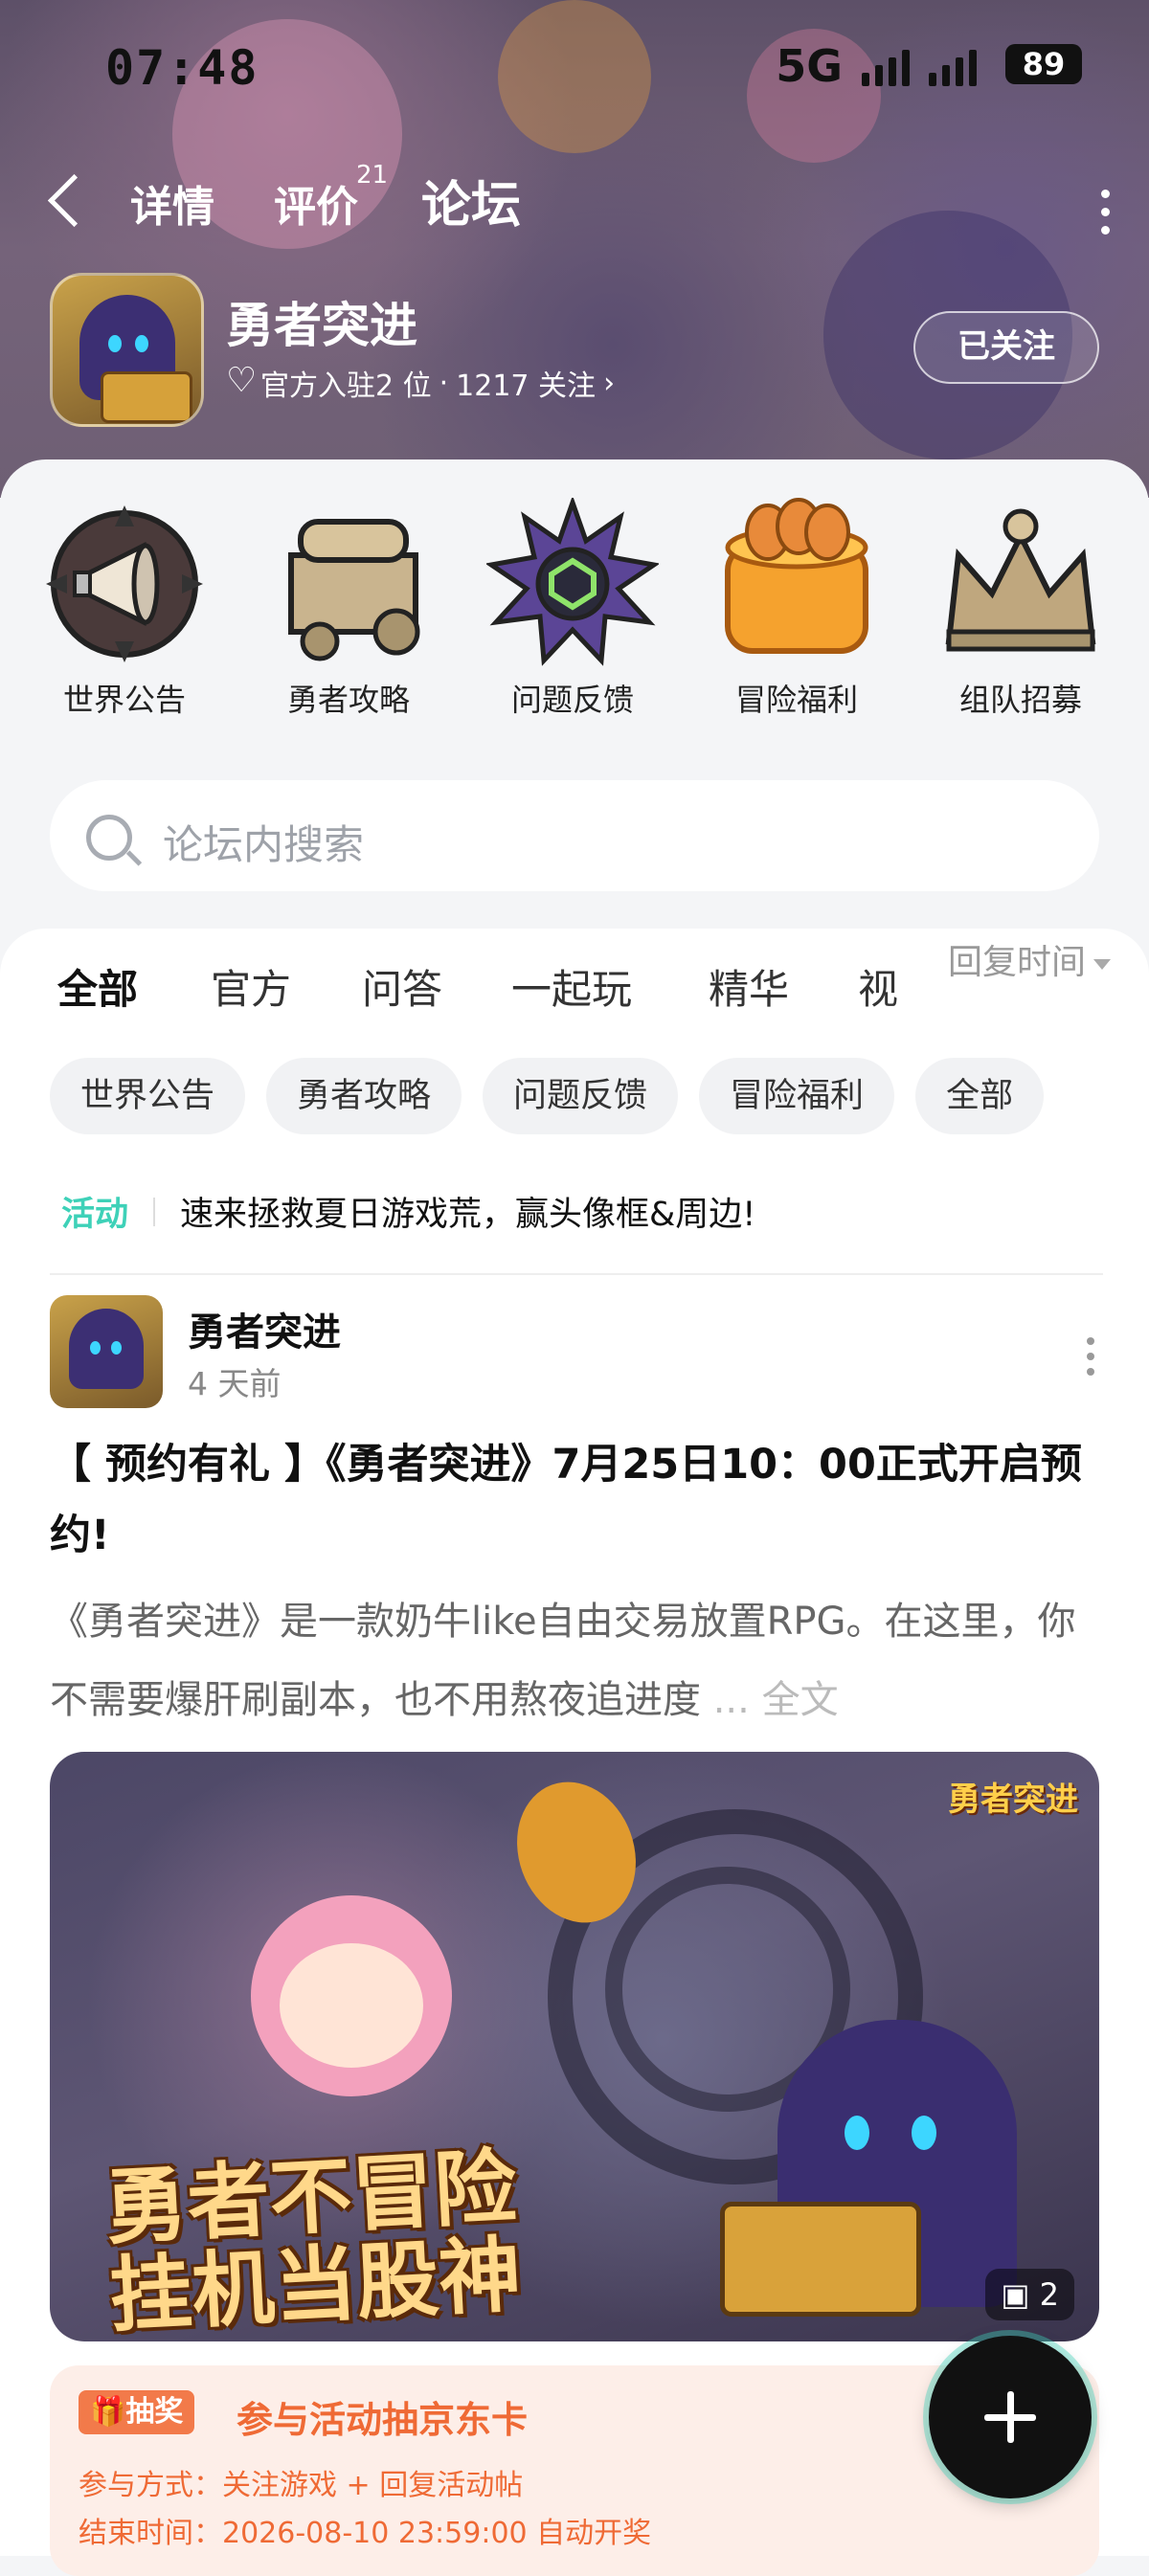 This screenshot has width=1149, height=2576. I want to click on search-icon, so click(109, 838).